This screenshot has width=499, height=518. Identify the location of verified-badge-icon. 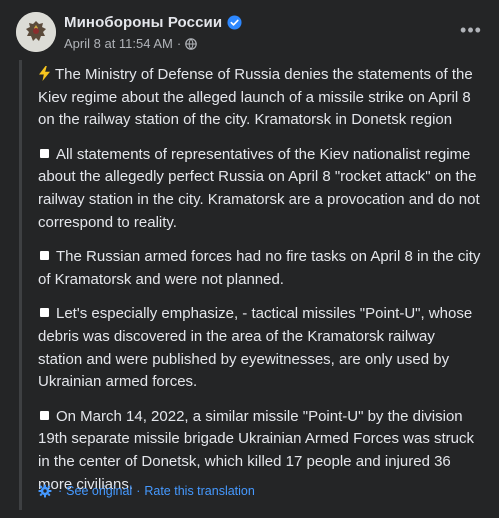
(234, 22).